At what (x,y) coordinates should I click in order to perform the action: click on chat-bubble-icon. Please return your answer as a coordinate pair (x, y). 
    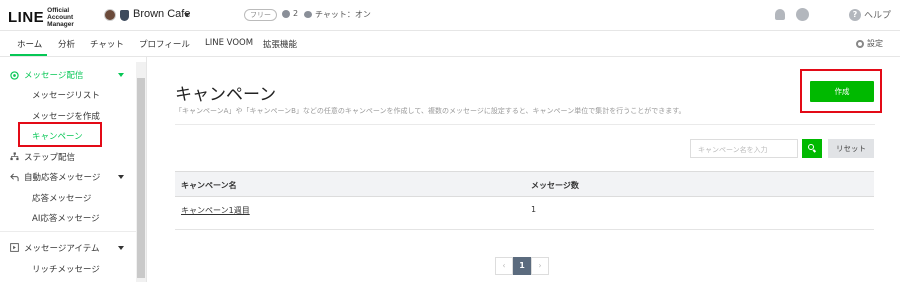
    Looking at the image, I should click on (308, 14).